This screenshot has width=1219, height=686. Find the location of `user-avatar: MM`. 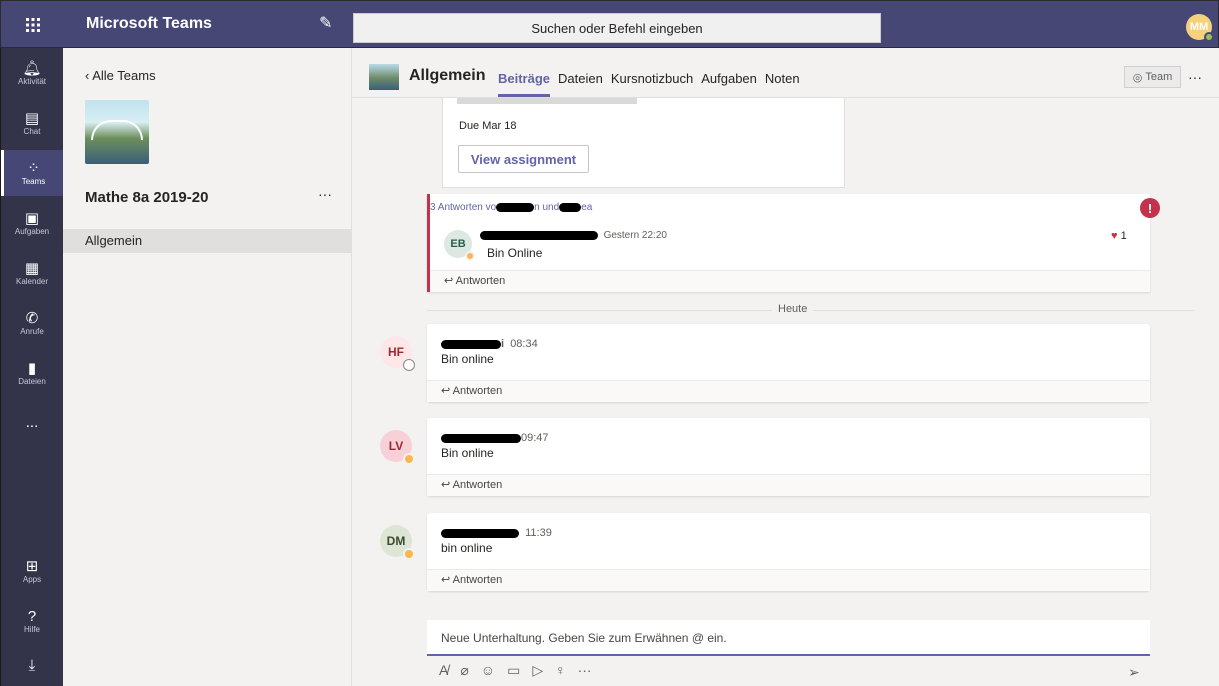

user-avatar: MM is located at coordinates (1200, 28).